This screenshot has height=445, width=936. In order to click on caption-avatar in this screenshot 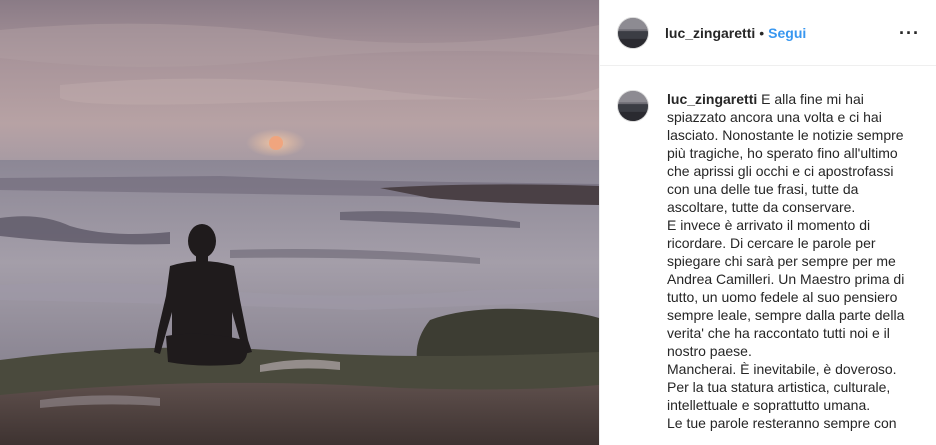, I will do `click(633, 106)`.